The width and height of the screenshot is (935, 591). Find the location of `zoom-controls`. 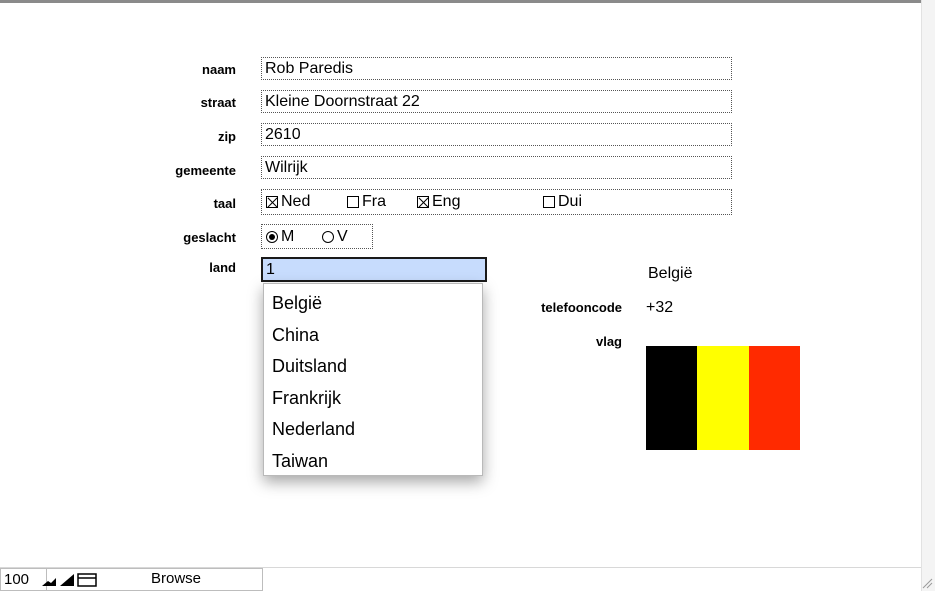

zoom-controls is located at coordinates (69, 580).